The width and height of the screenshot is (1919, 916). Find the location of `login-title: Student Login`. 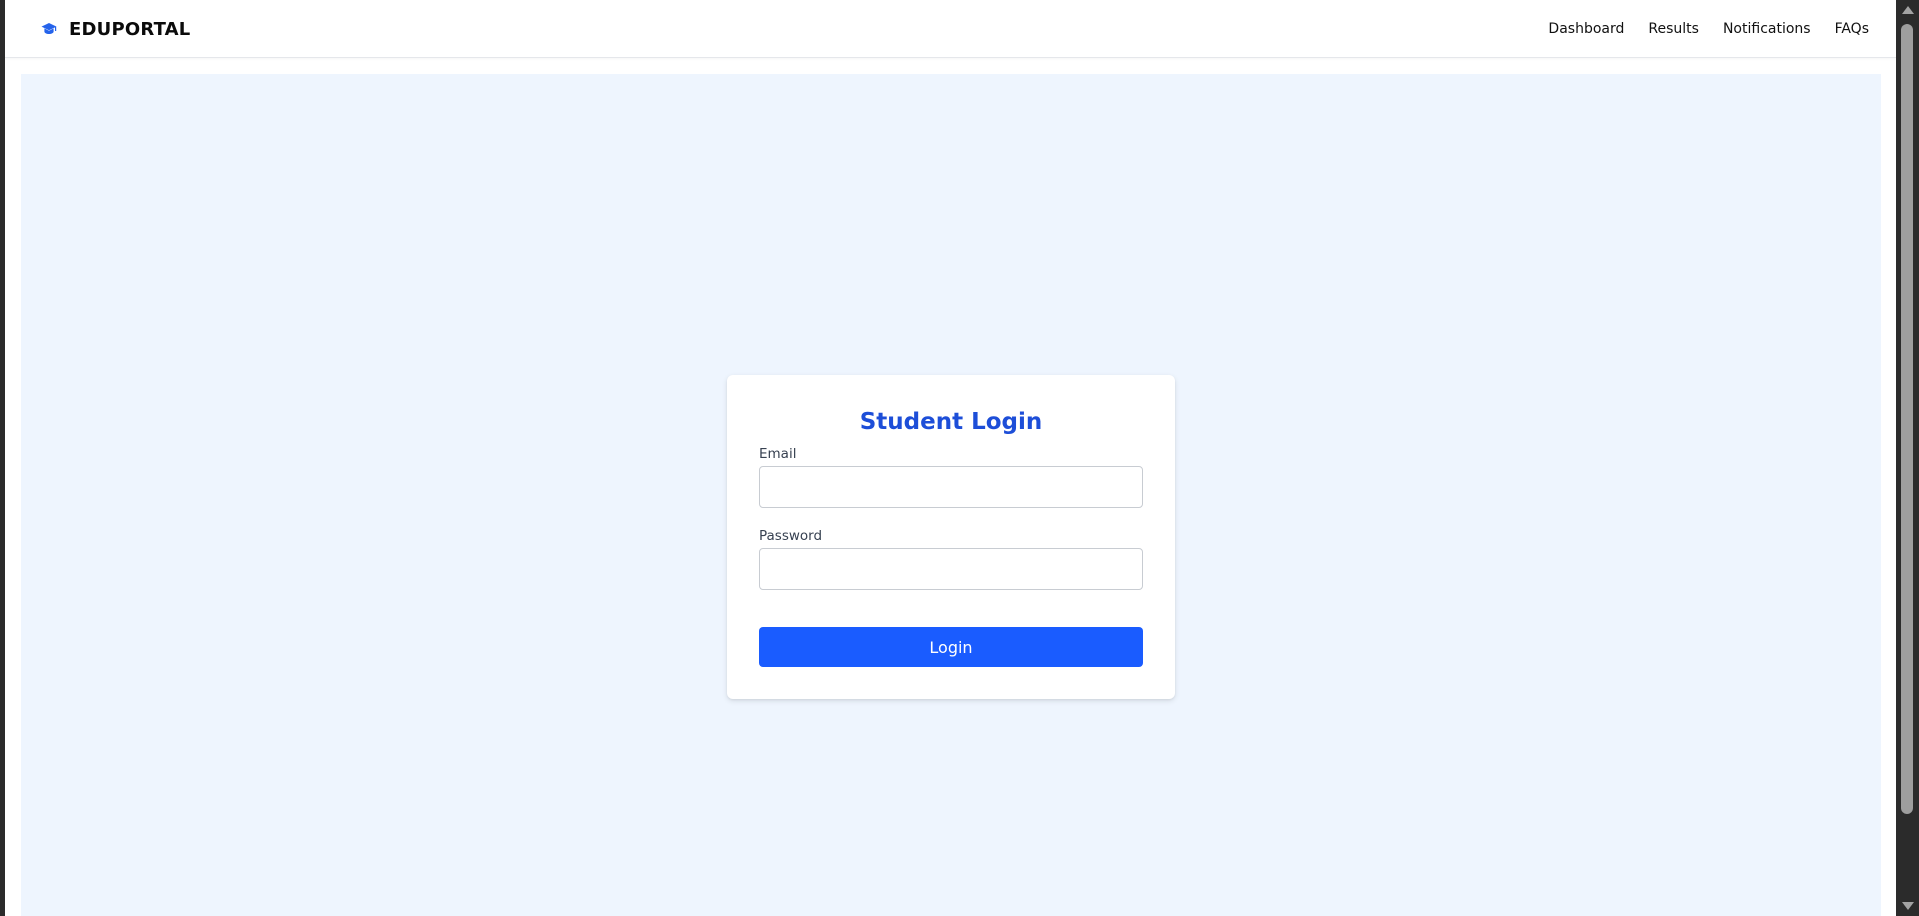

login-title: Student Login is located at coordinates (951, 422).